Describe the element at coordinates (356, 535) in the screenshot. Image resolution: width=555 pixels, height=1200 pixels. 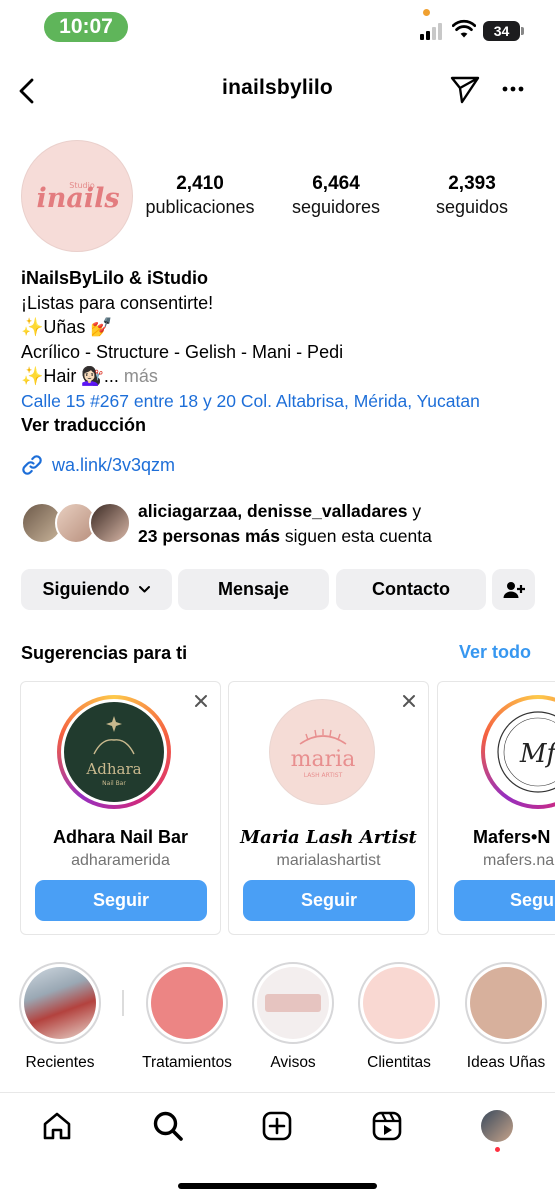
I see `followed-by-suffix: siguen esta cuenta` at that location.